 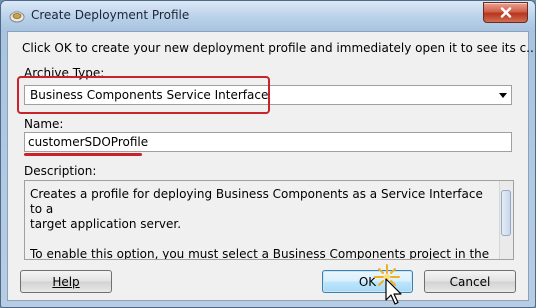 I want to click on description-scrollbar, so click(x=506, y=220).